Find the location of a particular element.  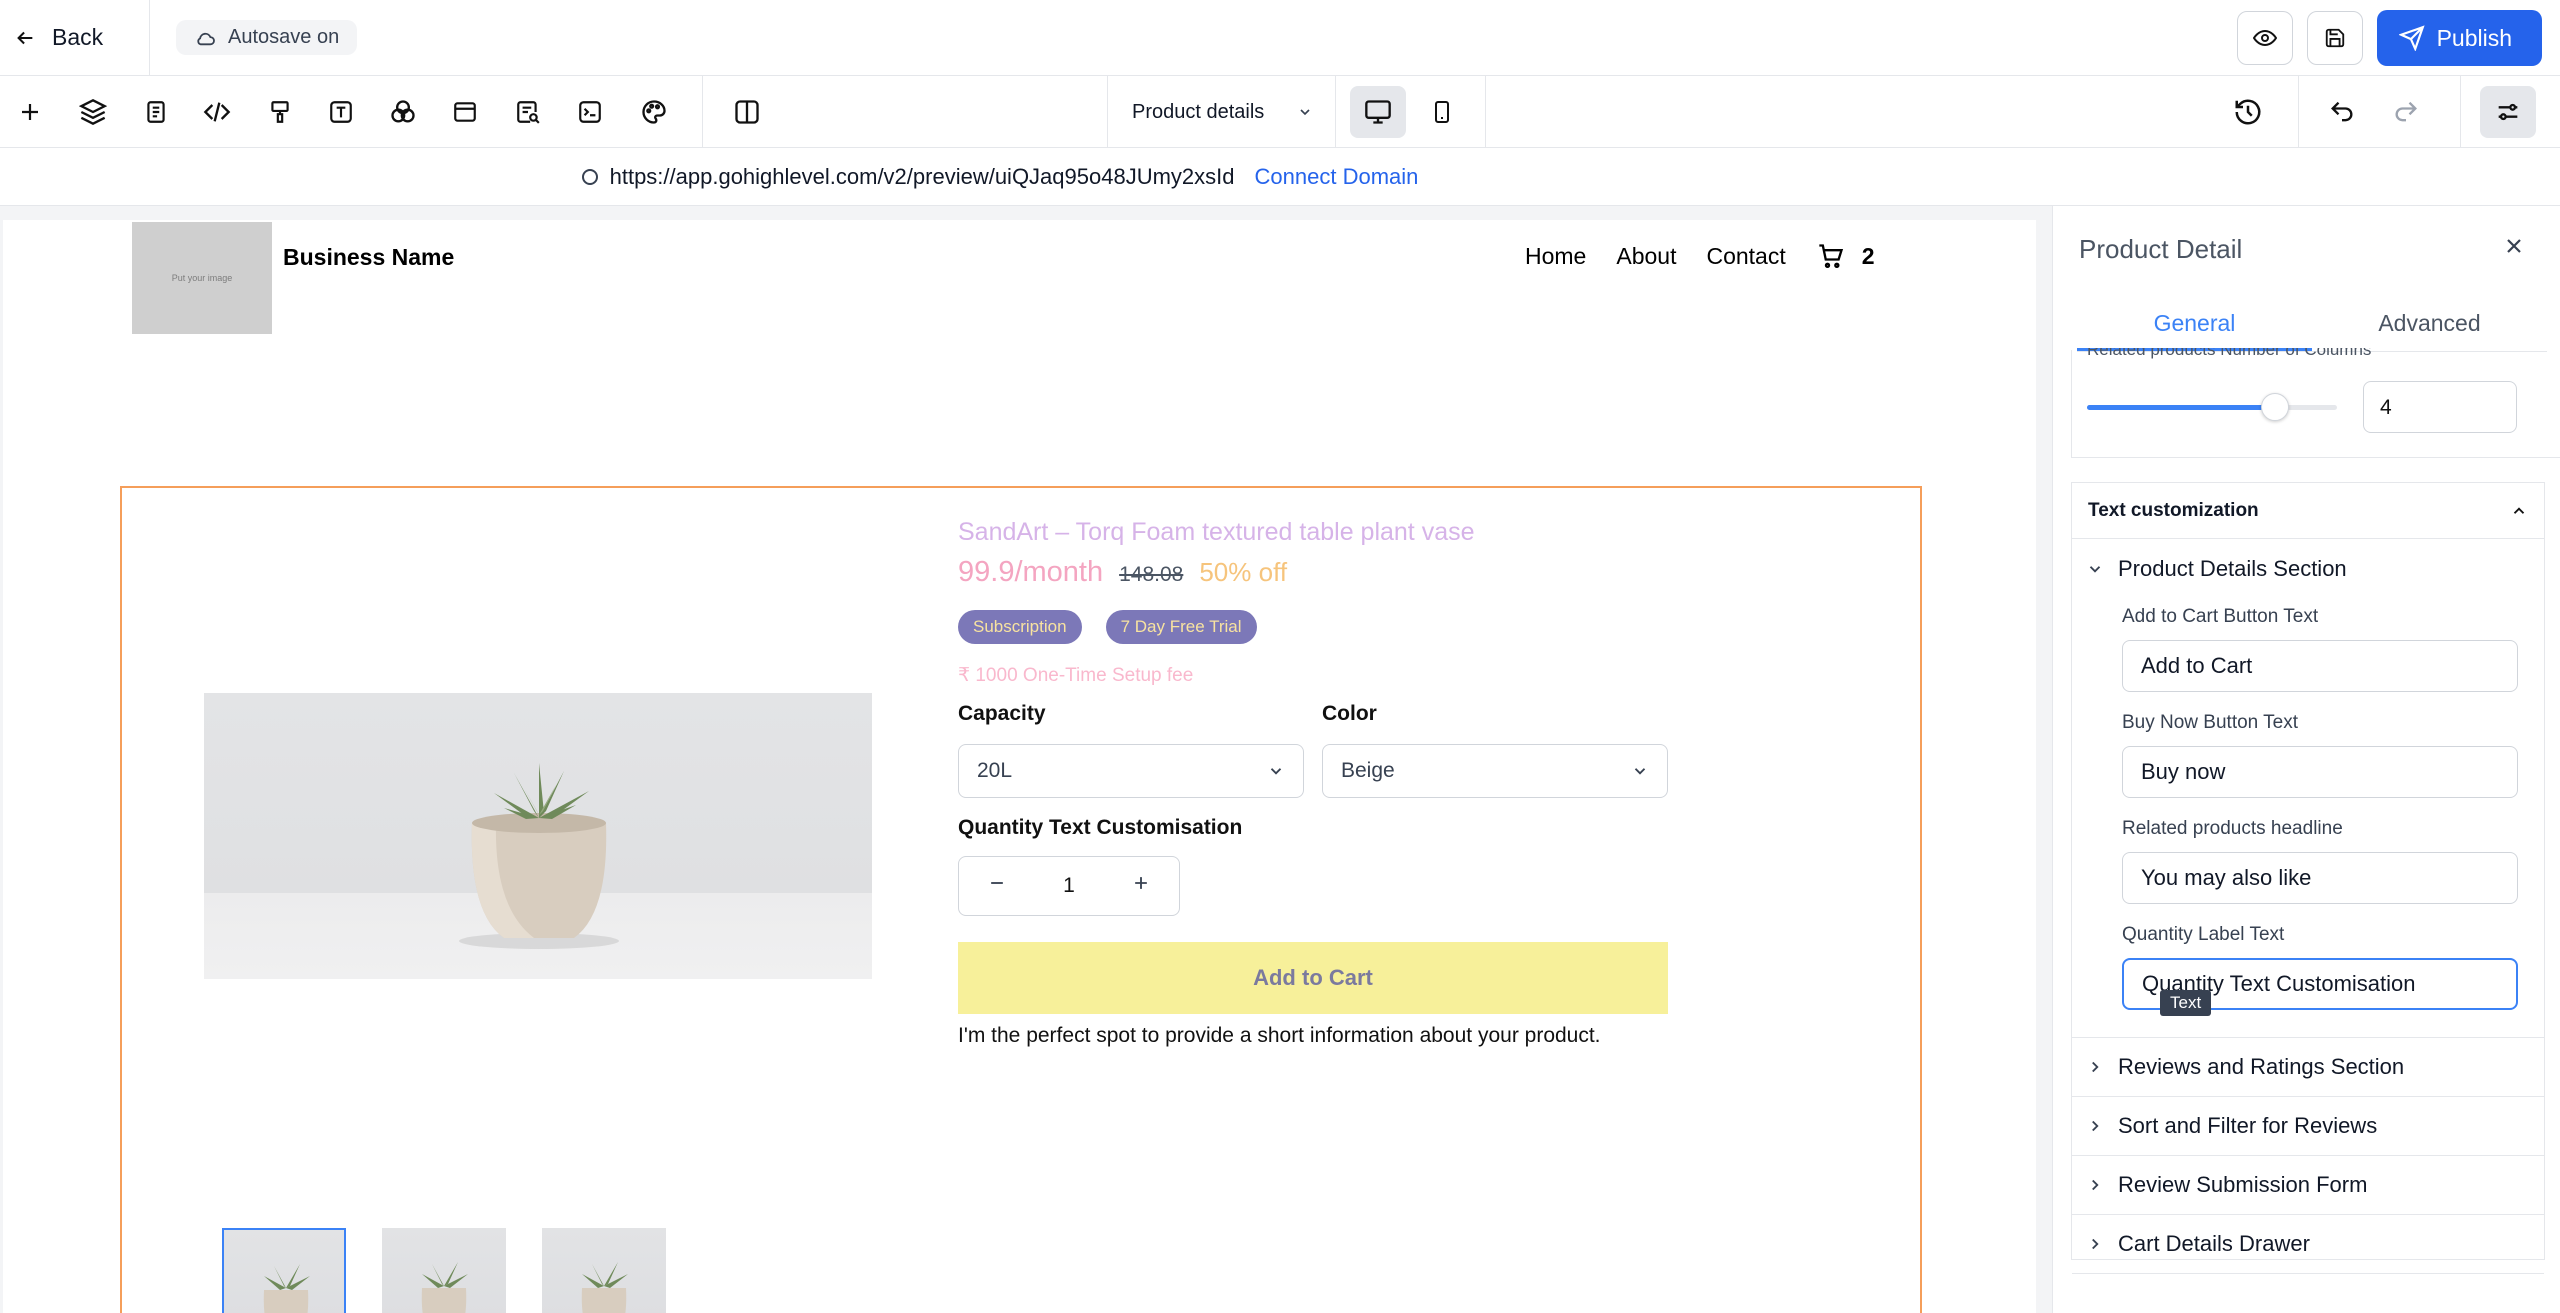

shapes-icon is located at coordinates (403, 111).